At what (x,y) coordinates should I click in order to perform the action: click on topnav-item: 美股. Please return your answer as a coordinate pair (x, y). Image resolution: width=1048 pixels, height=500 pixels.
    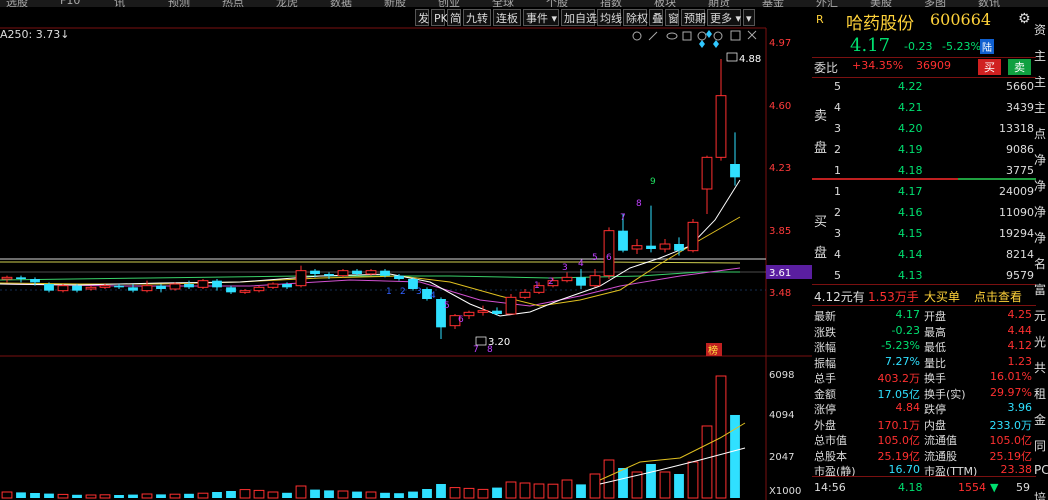
    Looking at the image, I should click on (881, 3).